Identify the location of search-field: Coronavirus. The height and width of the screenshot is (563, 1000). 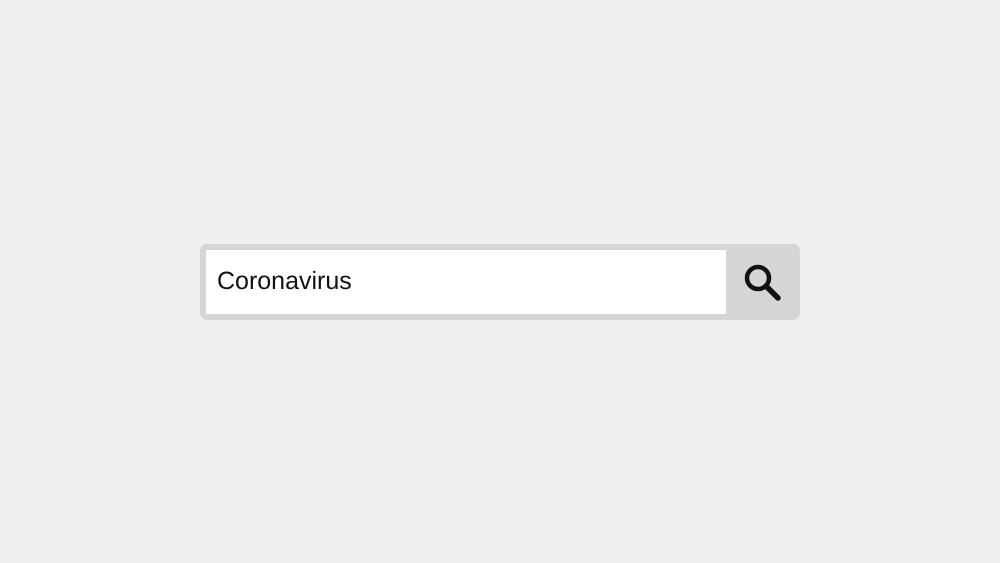
(466, 282).